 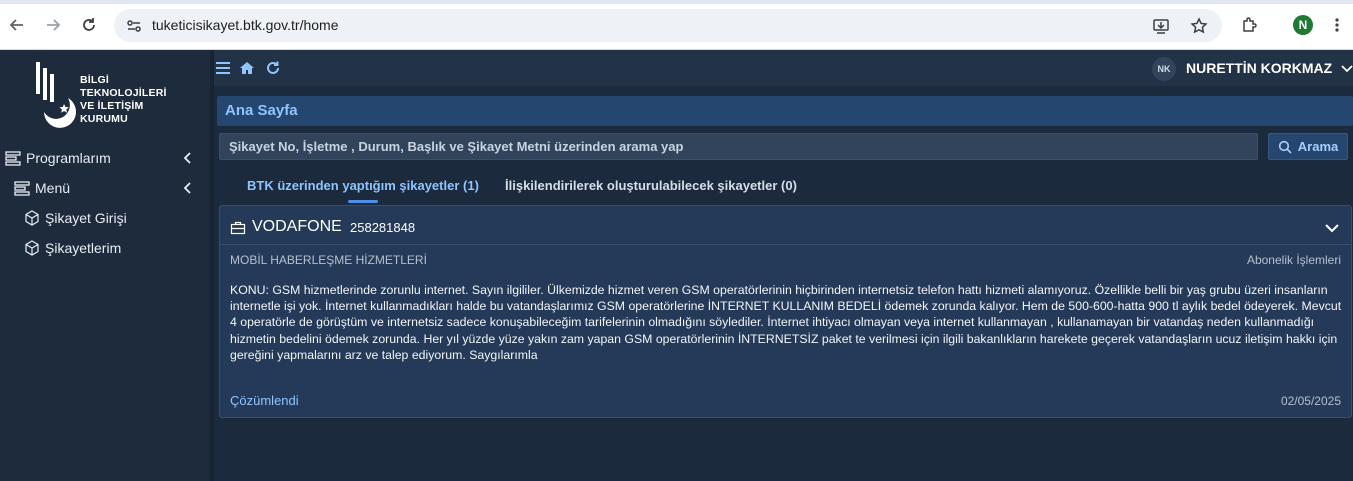 I want to click on btk-emblem-icon, so click(x=56, y=95).